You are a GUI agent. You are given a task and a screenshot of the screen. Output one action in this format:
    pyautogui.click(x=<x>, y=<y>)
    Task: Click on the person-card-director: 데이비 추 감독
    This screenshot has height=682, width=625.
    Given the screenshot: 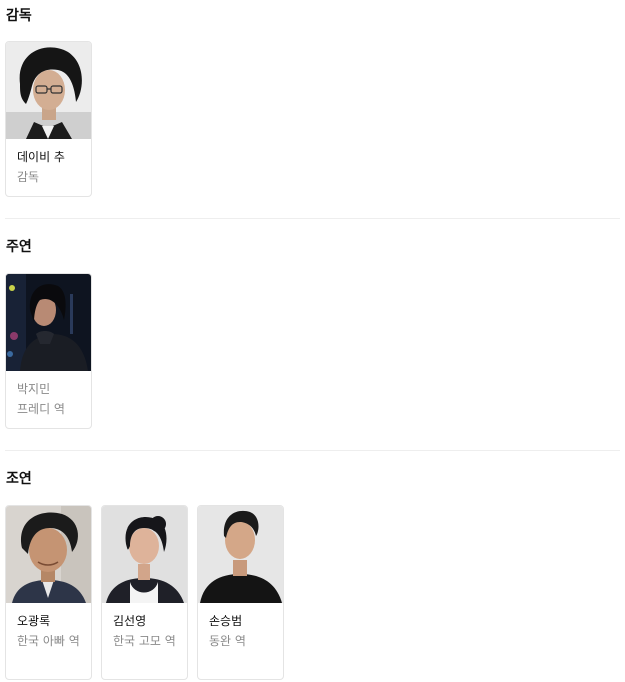 What is the action you would take?
    pyautogui.click(x=48, y=119)
    